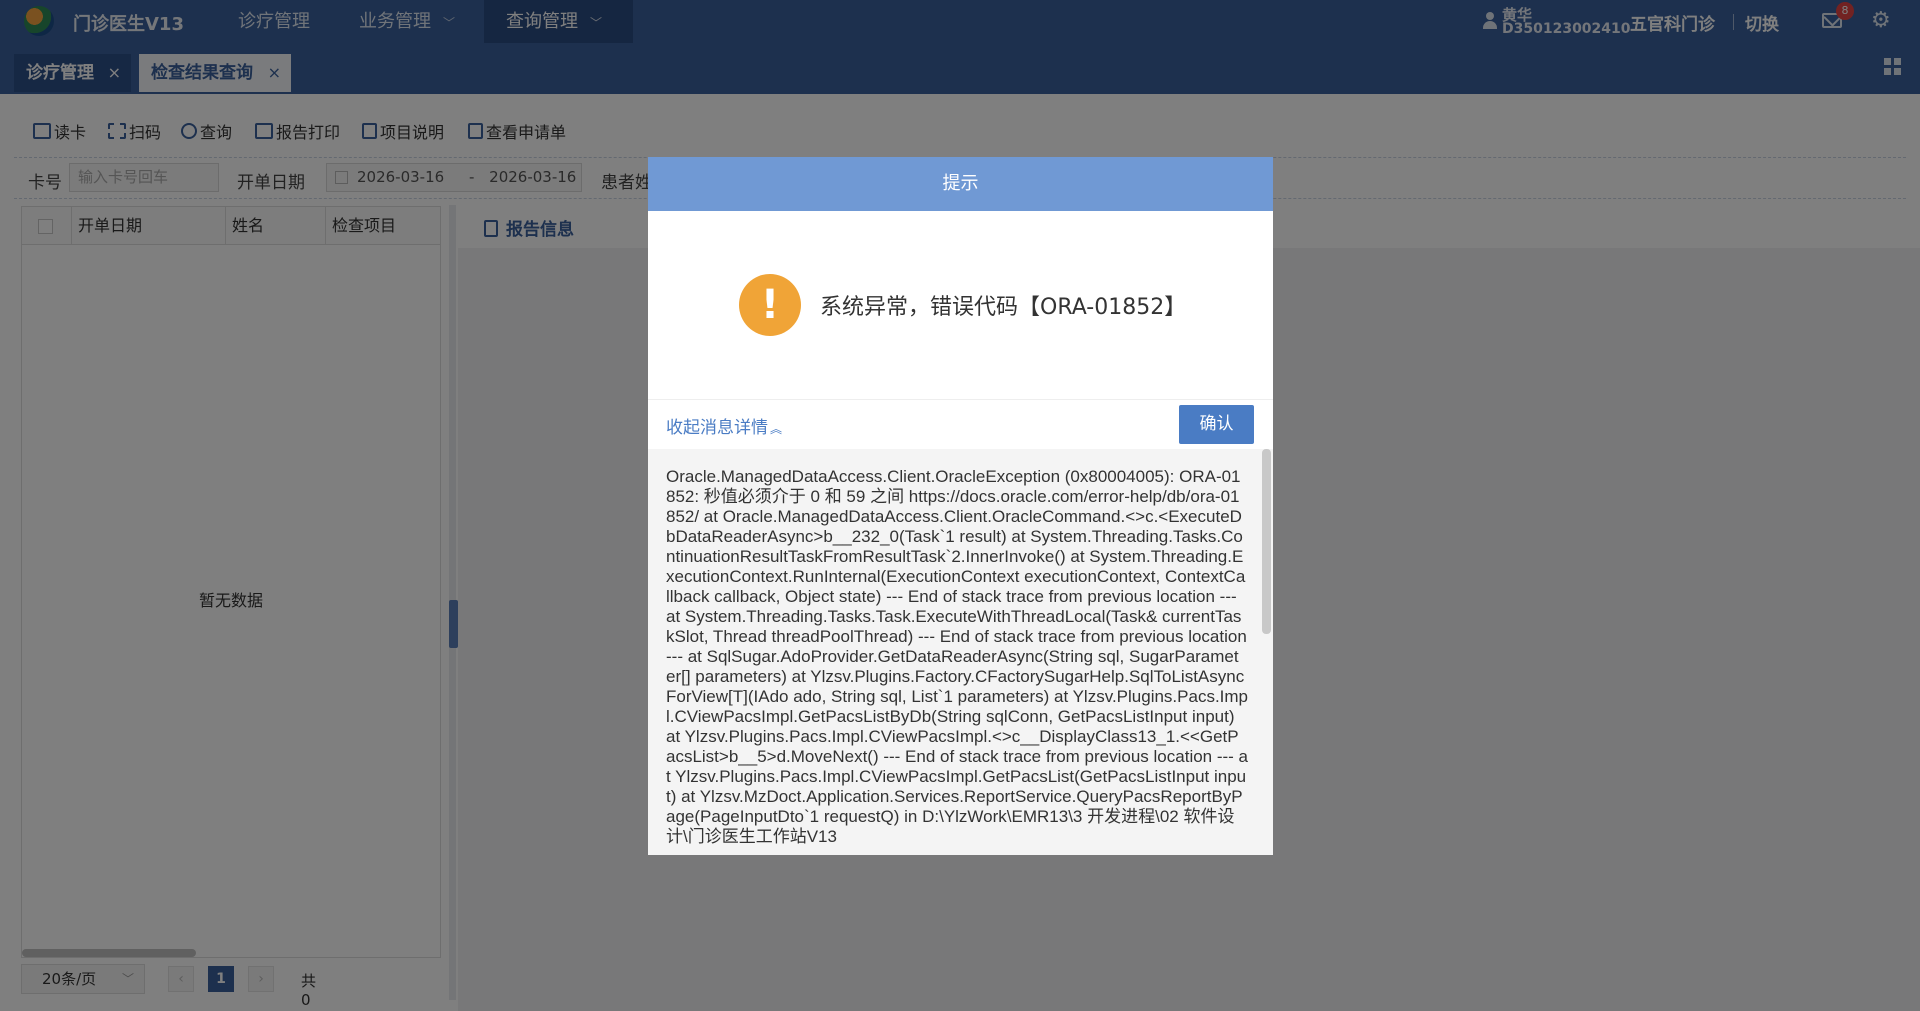 The height and width of the screenshot is (1011, 1920). What do you see at coordinates (776, 429) in the screenshot?
I see `chevron-up-icon: ︽` at bounding box center [776, 429].